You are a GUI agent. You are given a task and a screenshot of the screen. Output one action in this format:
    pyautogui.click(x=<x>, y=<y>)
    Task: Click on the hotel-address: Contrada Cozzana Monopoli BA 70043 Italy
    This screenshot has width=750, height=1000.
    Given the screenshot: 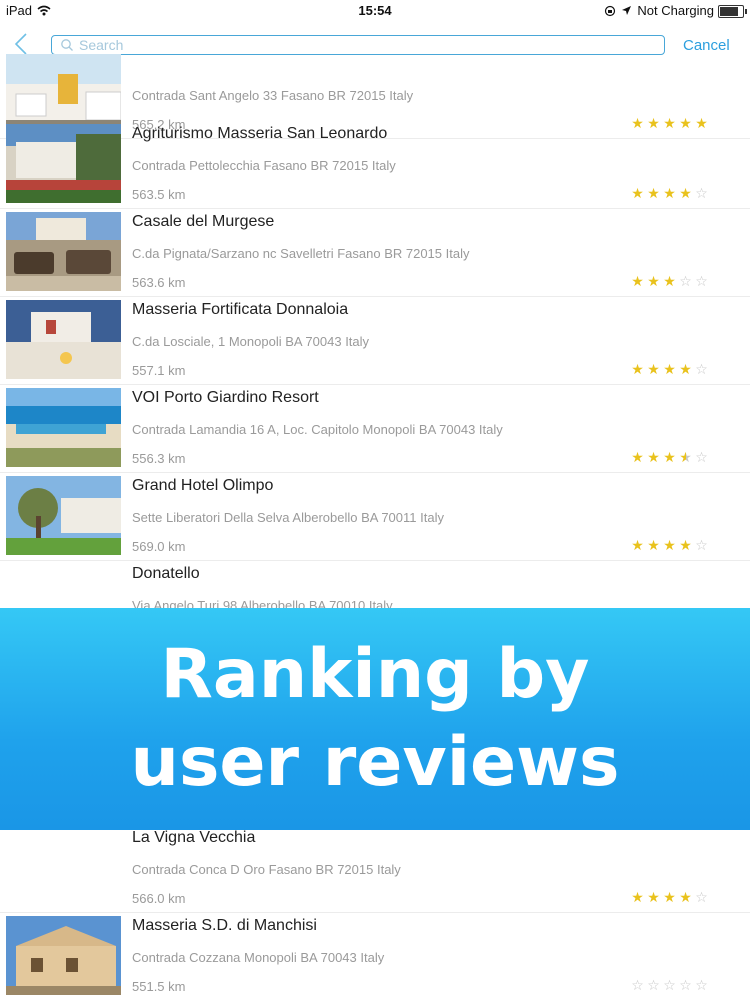 What is the action you would take?
    pyautogui.click(x=258, y=957)
    